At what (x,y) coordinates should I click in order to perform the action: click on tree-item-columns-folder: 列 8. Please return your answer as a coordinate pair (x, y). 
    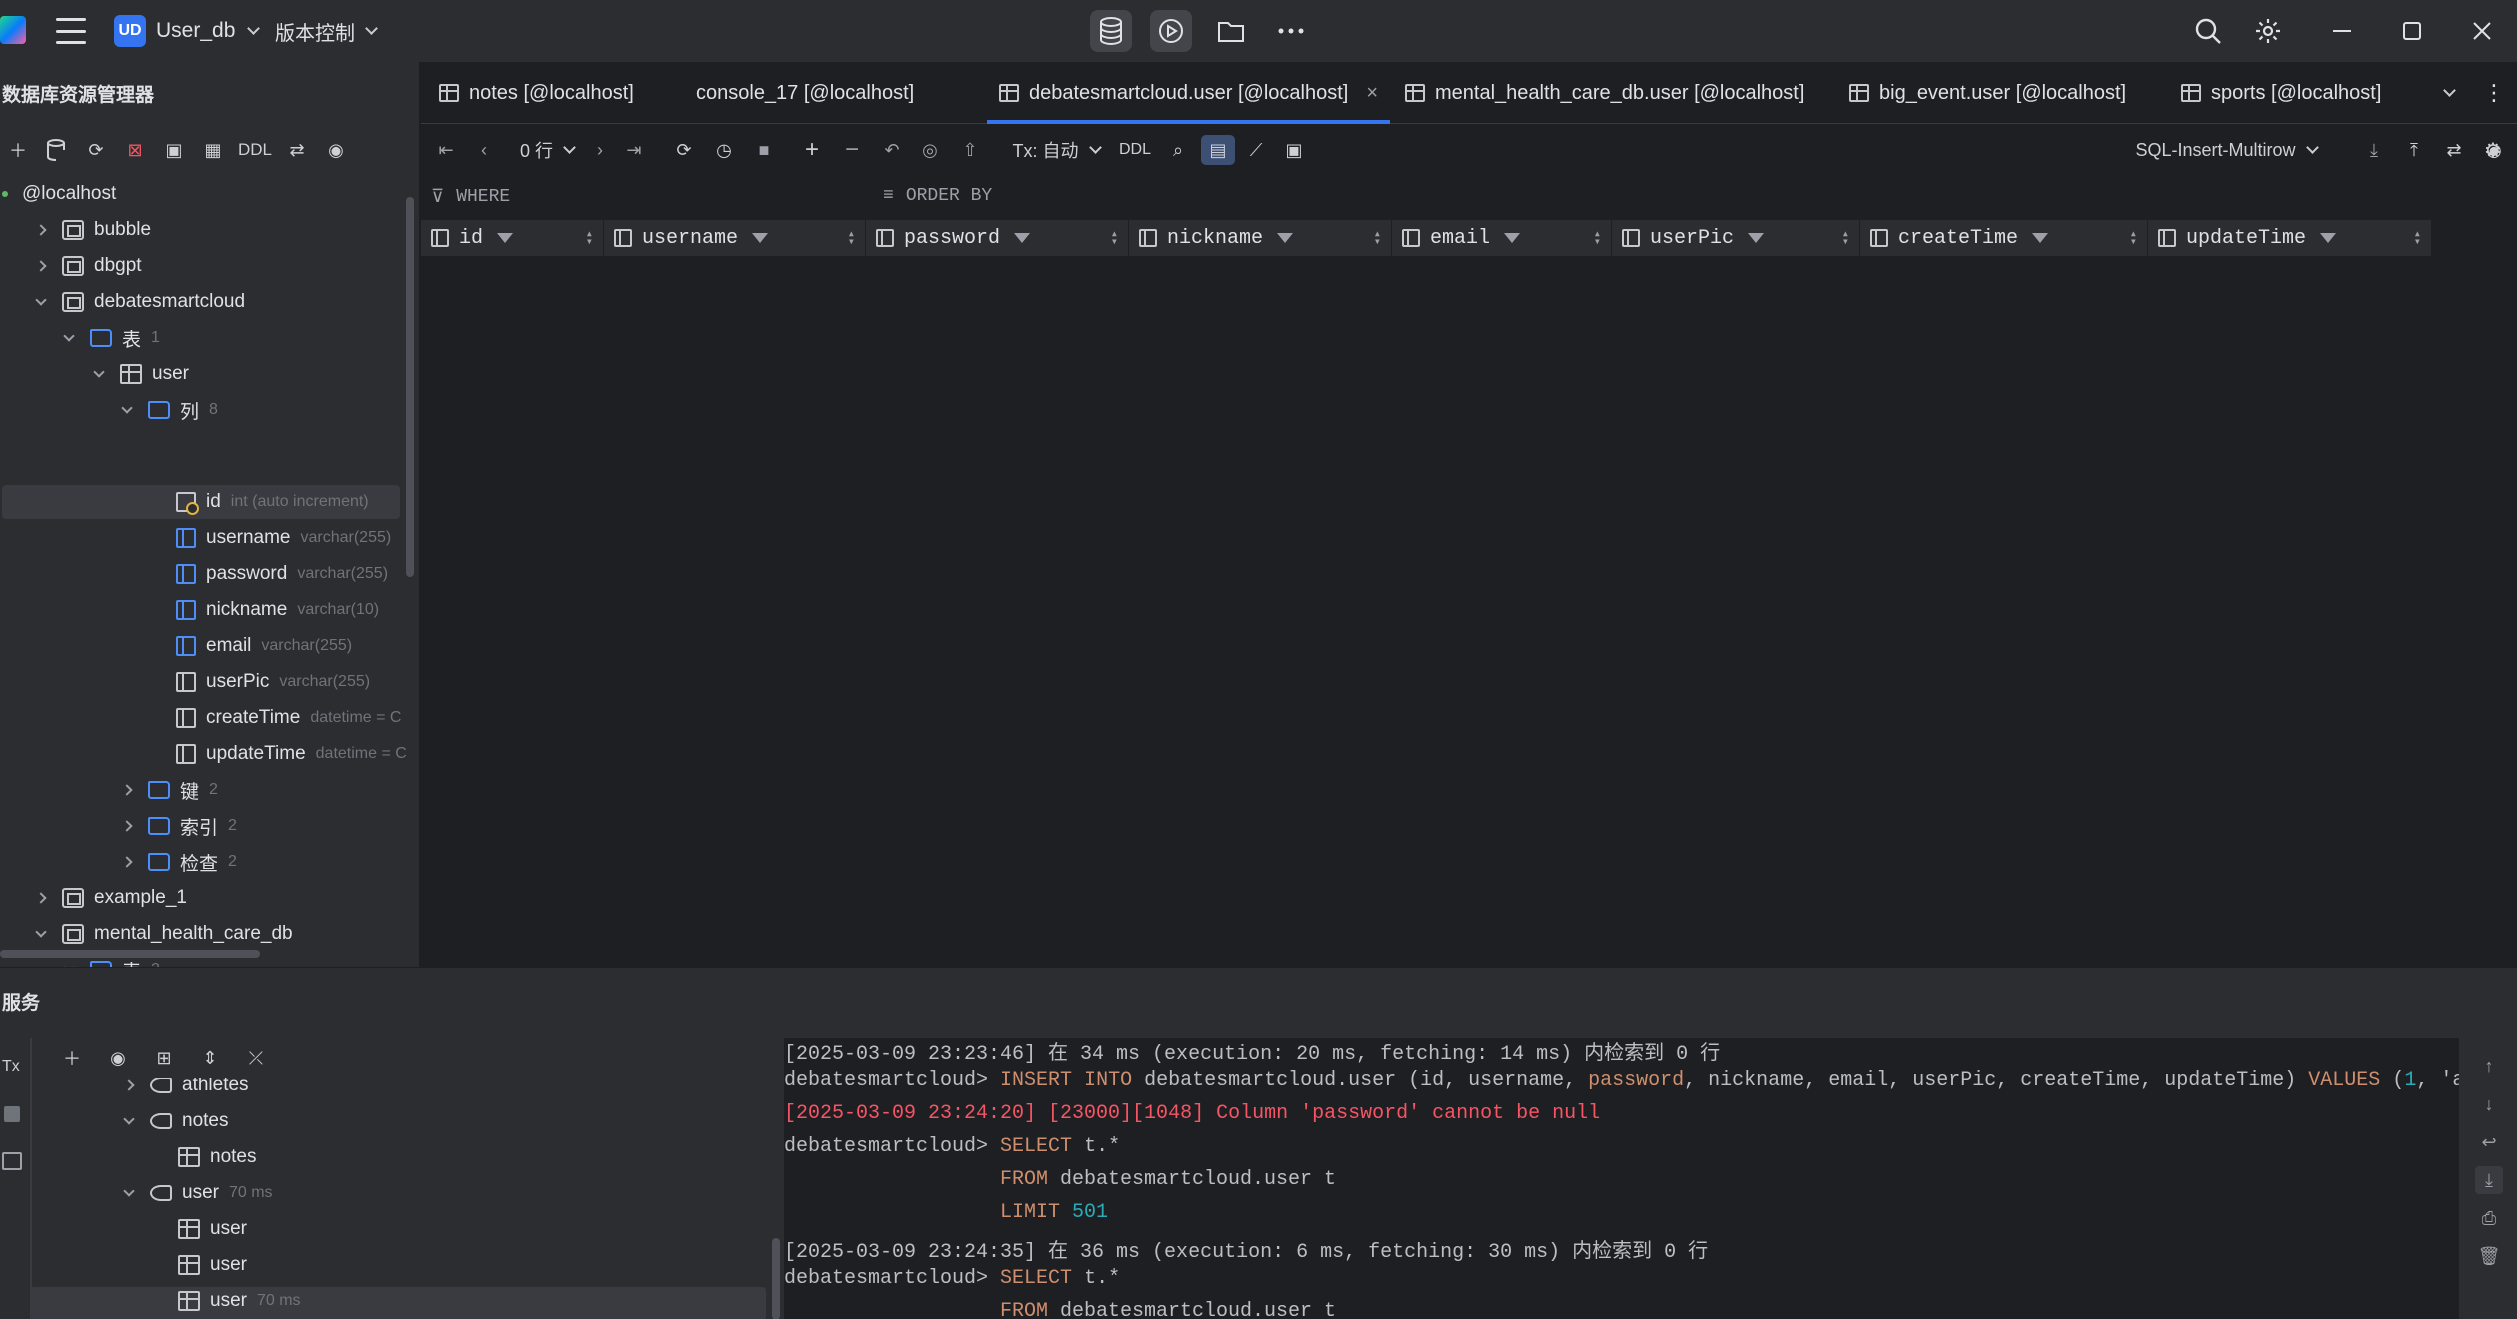
    Looking at the image, I should click on (169, 410).